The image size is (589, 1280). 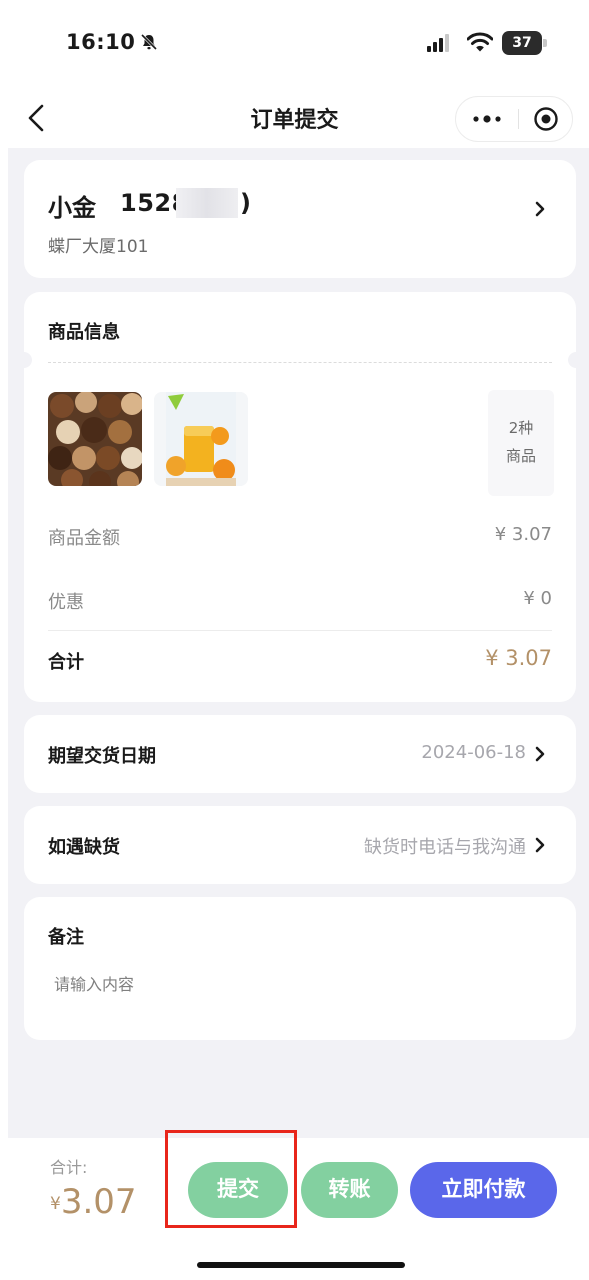 What do you see at coordinates (246, 203) in the screenshot?
I see `recipient-phone-end: )` at bounding box center [246, 203].